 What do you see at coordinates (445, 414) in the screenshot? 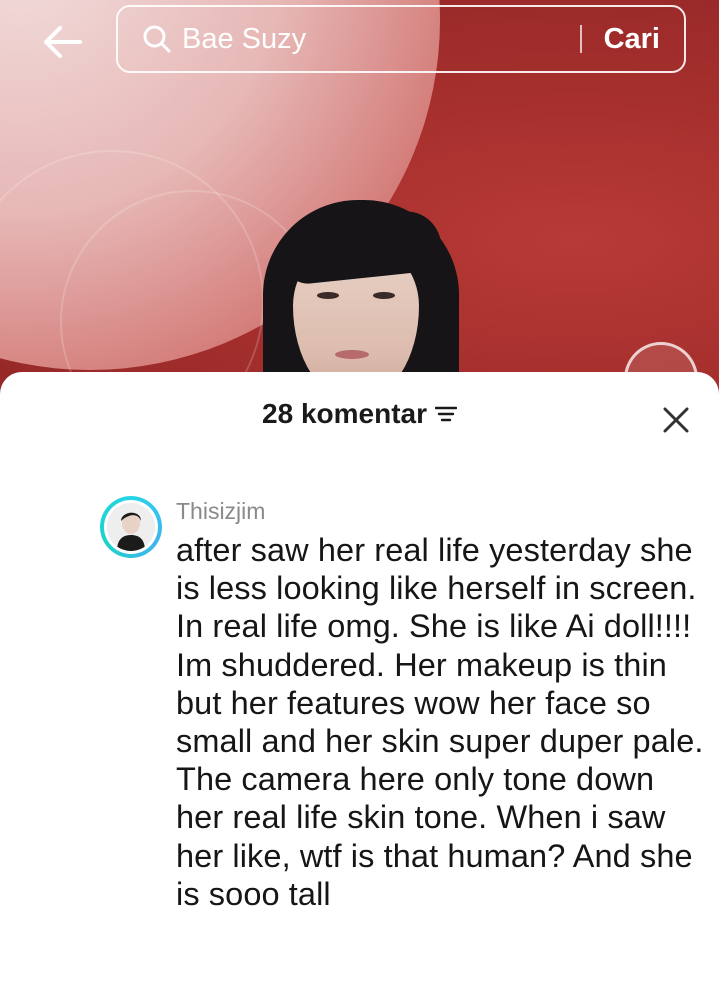
I see `sort-lines-icon` at bounding box center [445, 414].